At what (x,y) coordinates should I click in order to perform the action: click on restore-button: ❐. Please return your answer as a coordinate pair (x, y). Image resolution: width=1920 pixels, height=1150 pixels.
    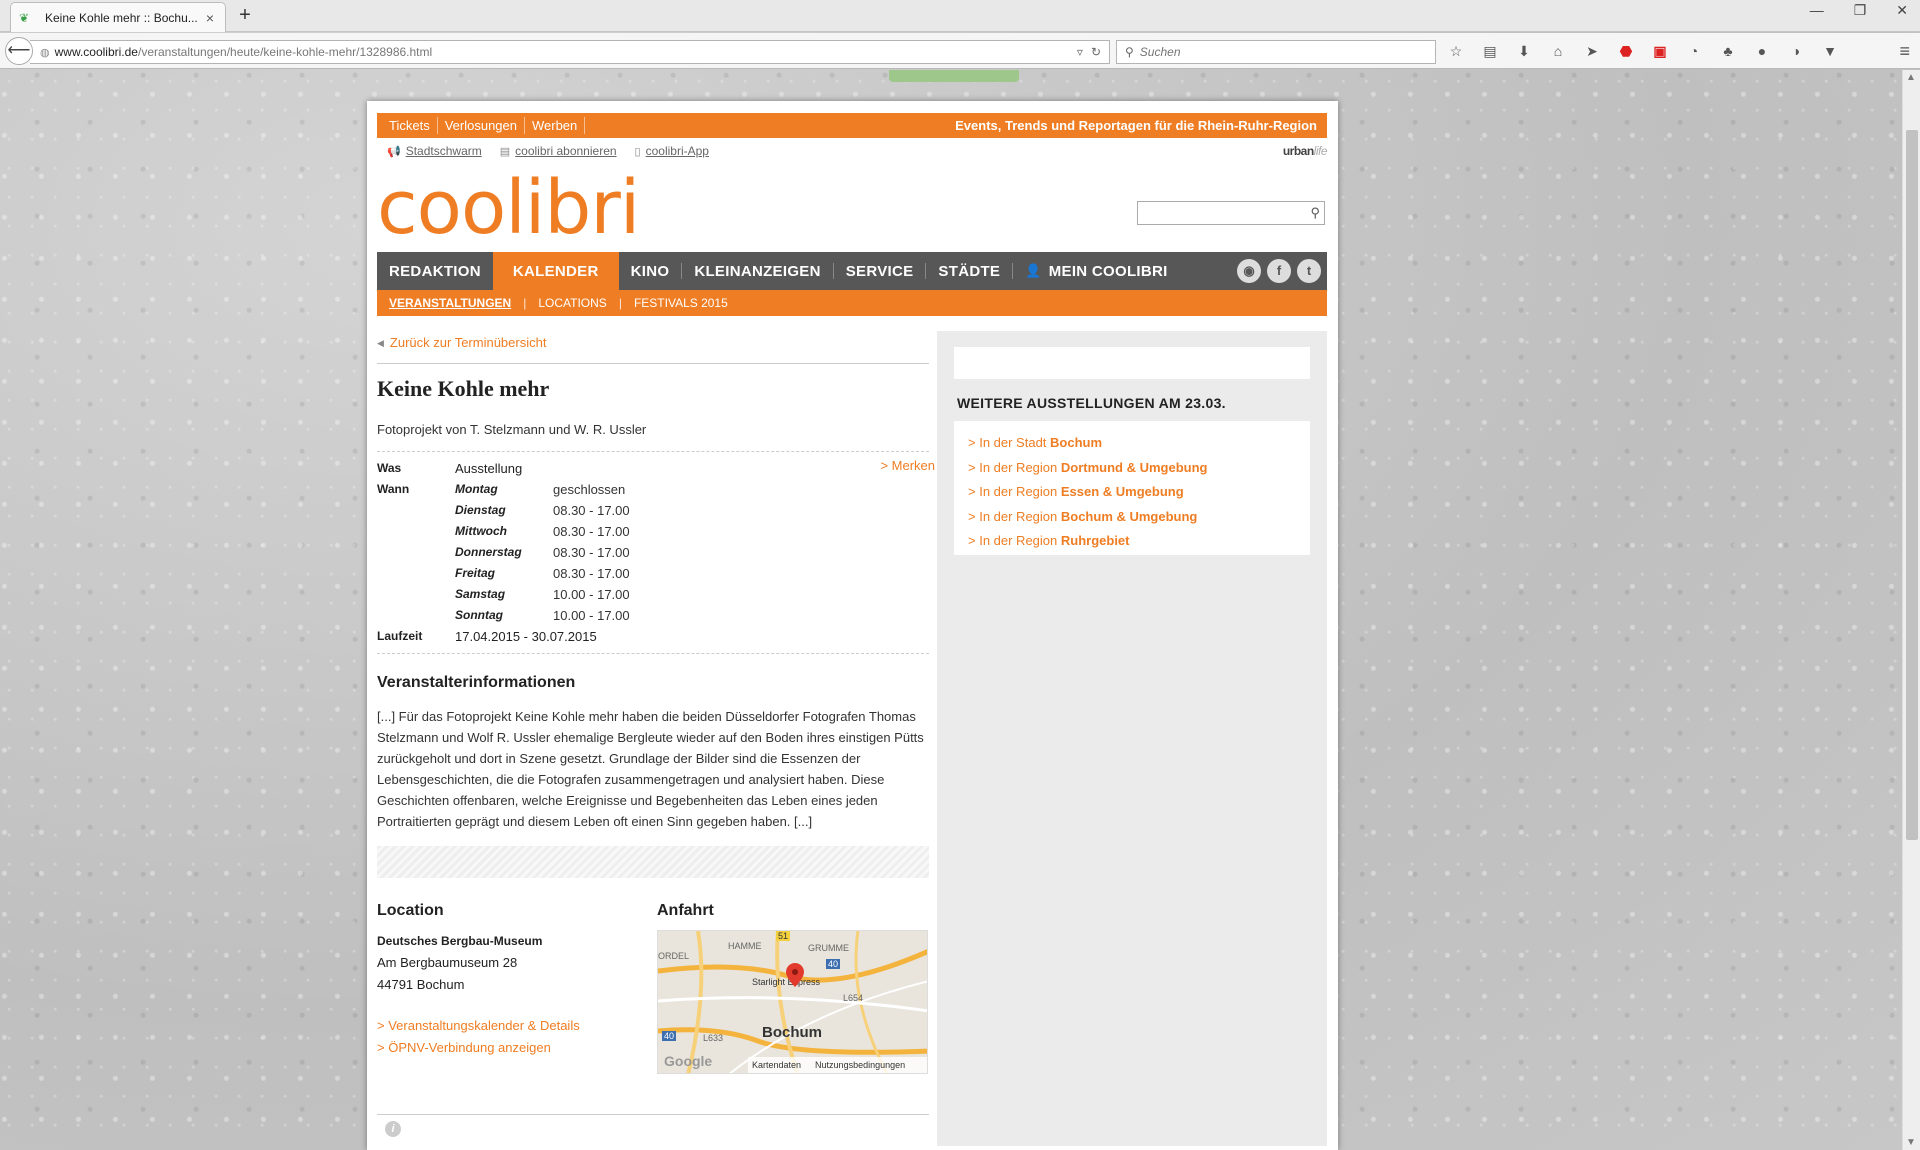
    Looking at the image, I should click on (1860, 10).